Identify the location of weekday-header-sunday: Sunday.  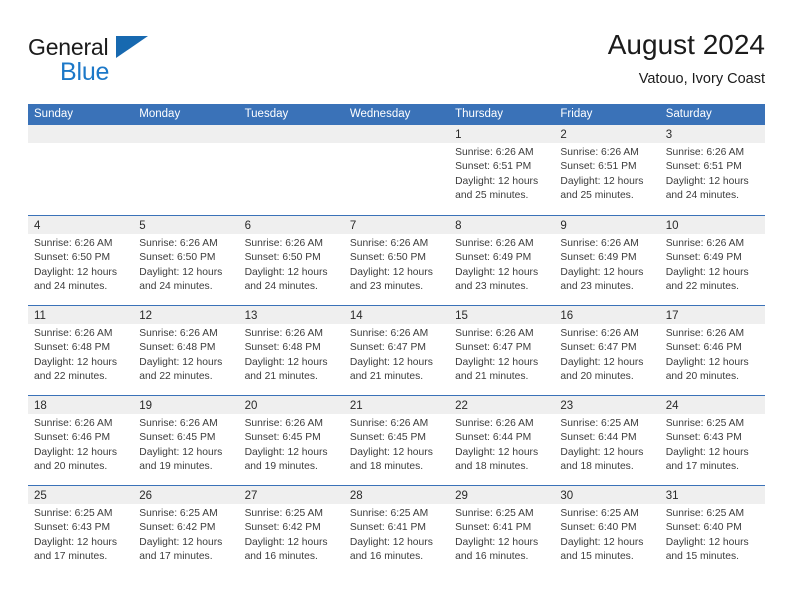
(54, 114).